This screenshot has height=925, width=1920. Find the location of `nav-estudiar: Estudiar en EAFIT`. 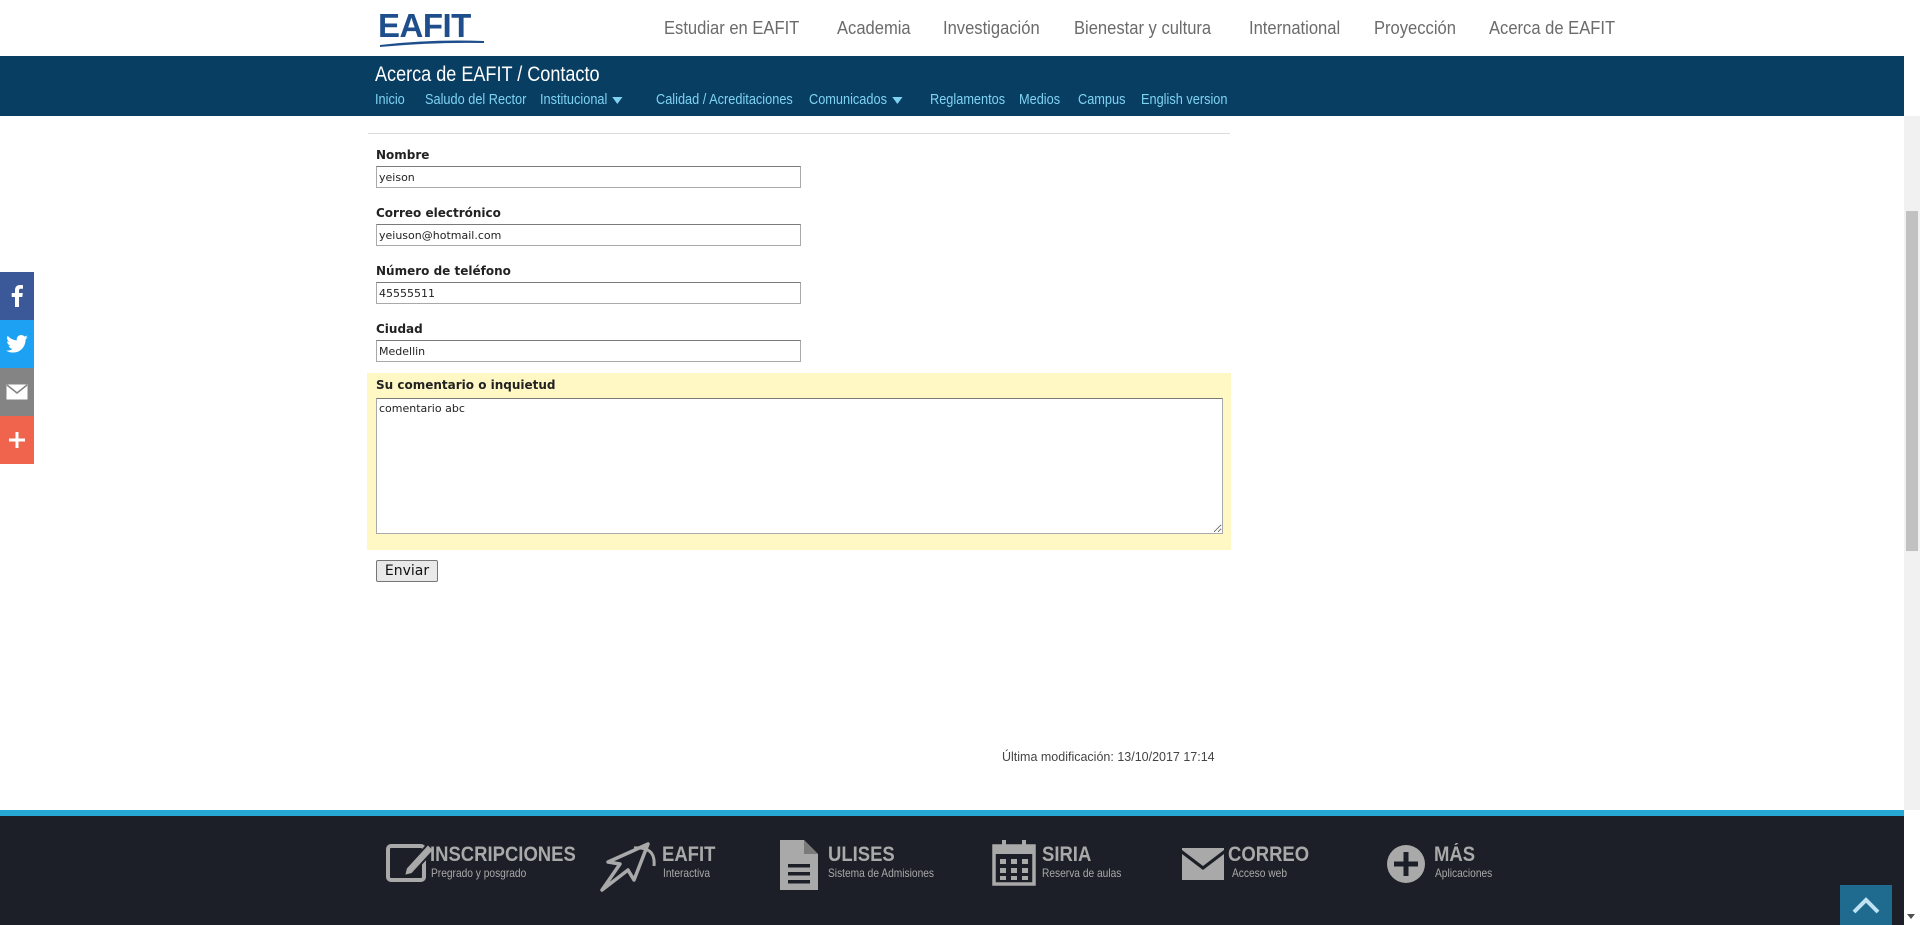

nav-estudiar: Estudiar en EAFIT is located at coordinates (731, 28).